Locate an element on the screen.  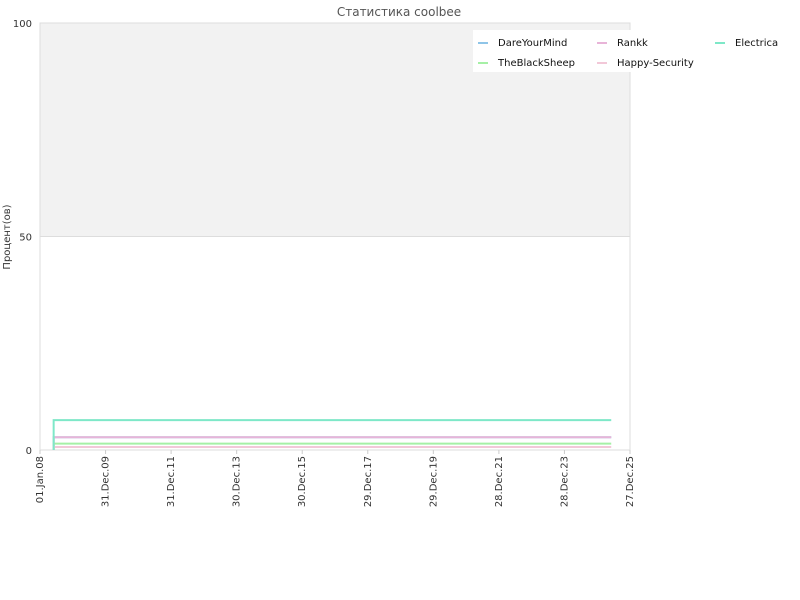
y-tick-label: 0 is located at coordinates (29, 451).